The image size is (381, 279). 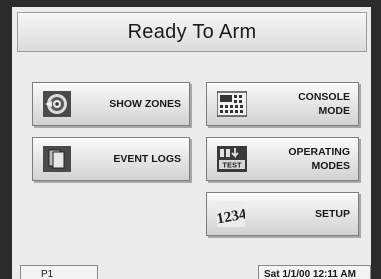 What do you see at coordinates (332, 214) in the screenshot?
I see `setup-label: SETUP` at bounding box center [332, 214].